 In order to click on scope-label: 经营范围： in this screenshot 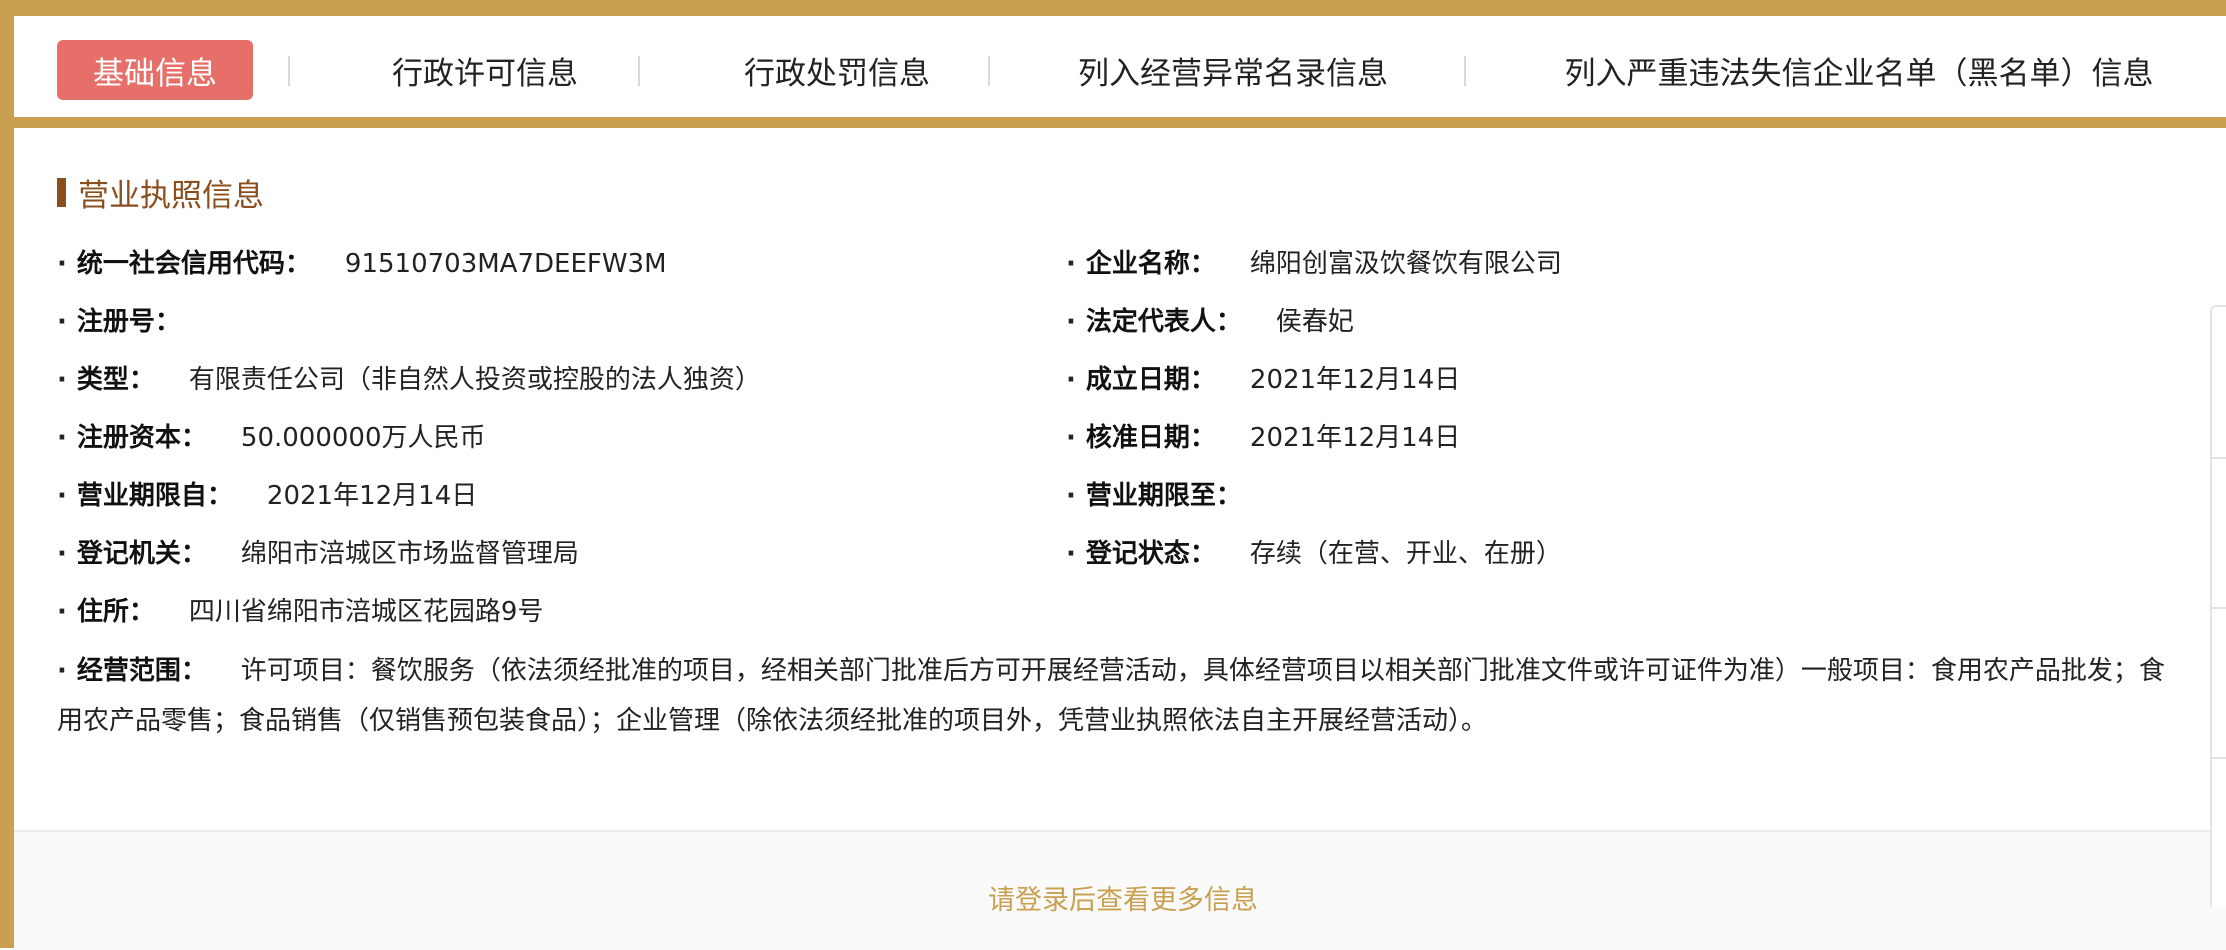, I will do `click(141, 671)`.